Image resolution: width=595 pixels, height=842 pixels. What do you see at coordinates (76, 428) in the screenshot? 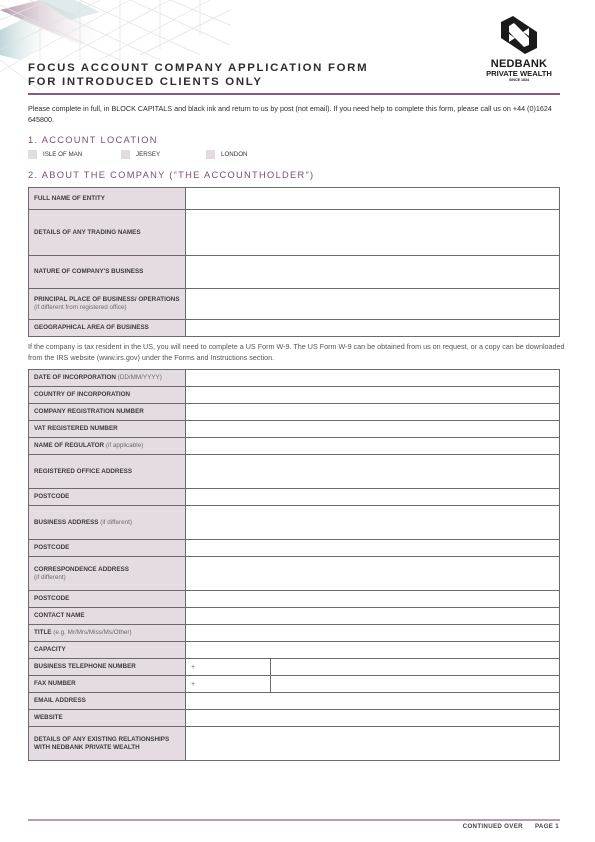
I see `field-label-text: VAT REGISTERED NUMBER` at bounding box center [76, 428].